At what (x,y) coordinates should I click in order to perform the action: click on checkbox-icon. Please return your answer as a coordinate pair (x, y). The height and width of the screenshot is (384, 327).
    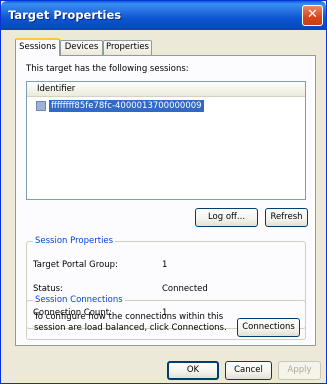
    Looking at the image, I should click on (41, 105).